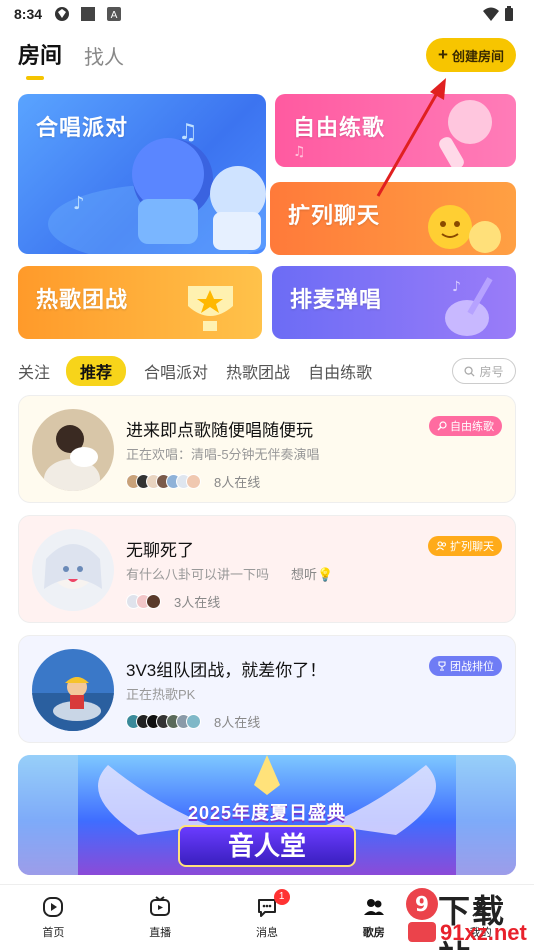 This screenshot has height=950, width=534. I want to click on nav-label: 首页, so click(53, 933).